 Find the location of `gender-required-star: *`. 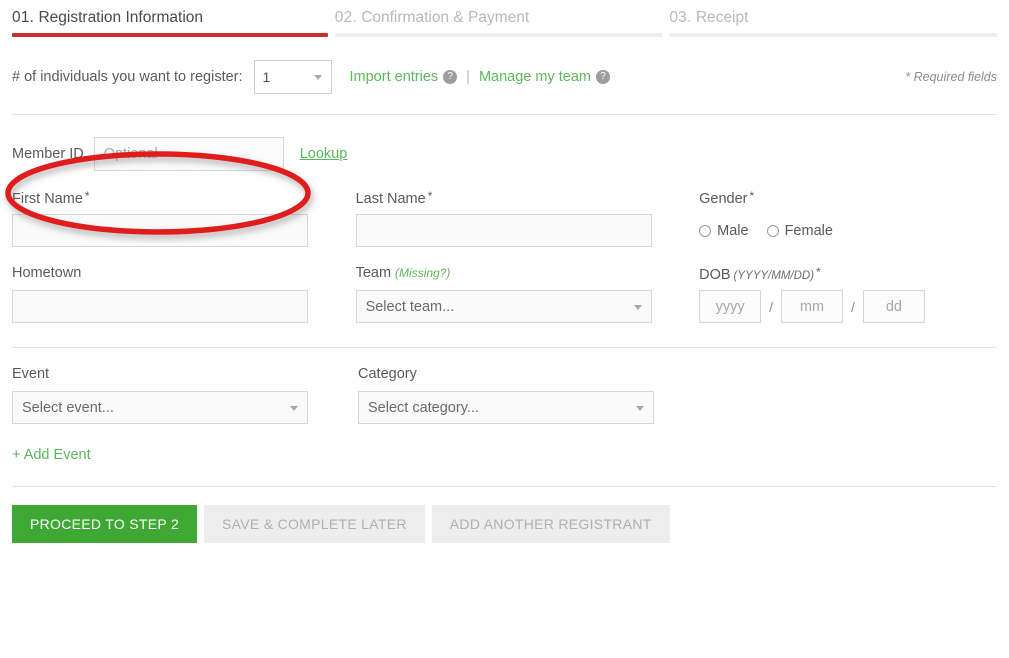

gender-required-star: * is located at coordinates (752, 196).